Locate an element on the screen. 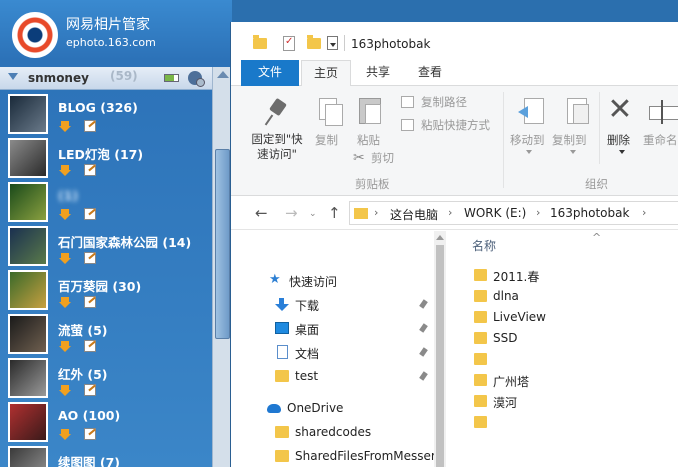  file-name: LiveView is located at coordinates (519, 317).